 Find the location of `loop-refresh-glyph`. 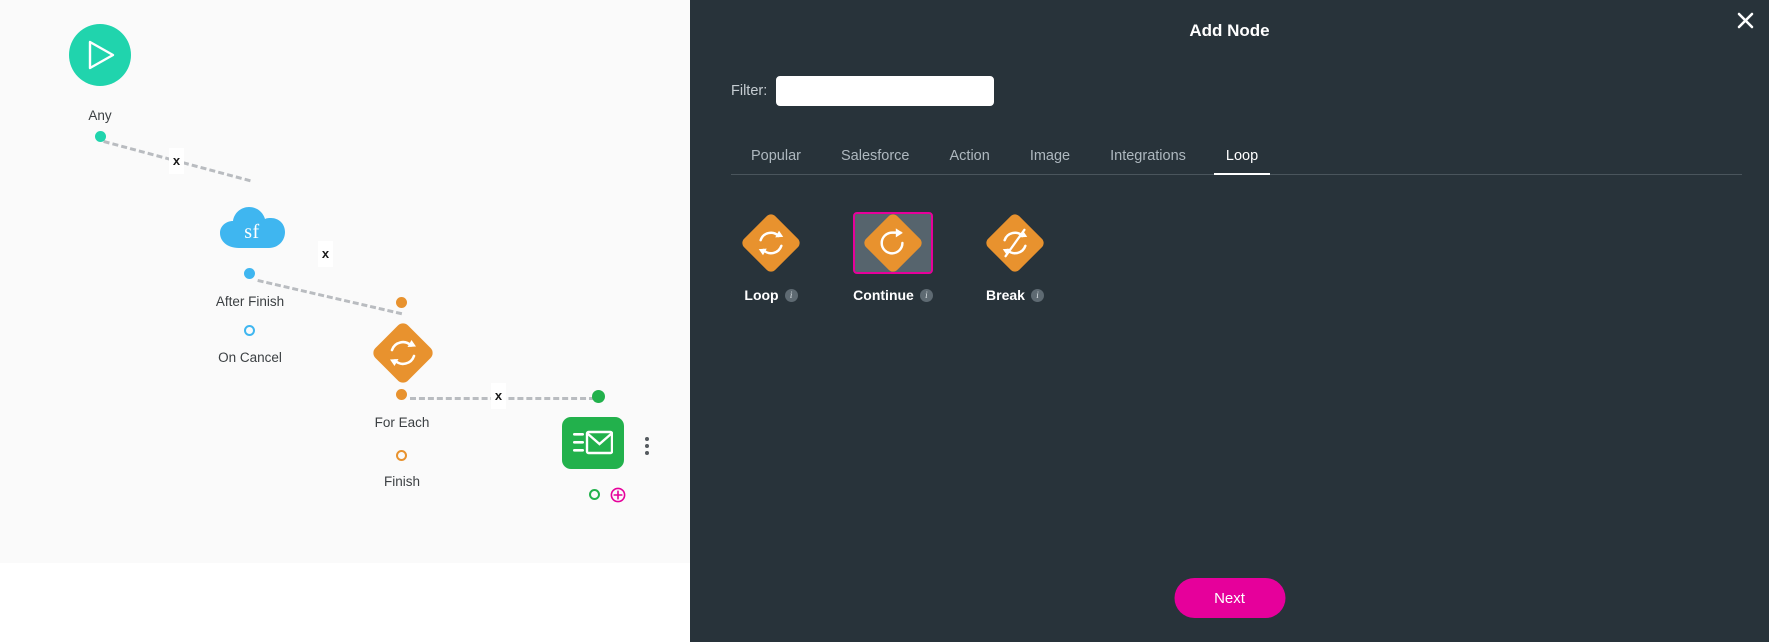

loop-refresh-glyph is located at coordinates (771, 243).